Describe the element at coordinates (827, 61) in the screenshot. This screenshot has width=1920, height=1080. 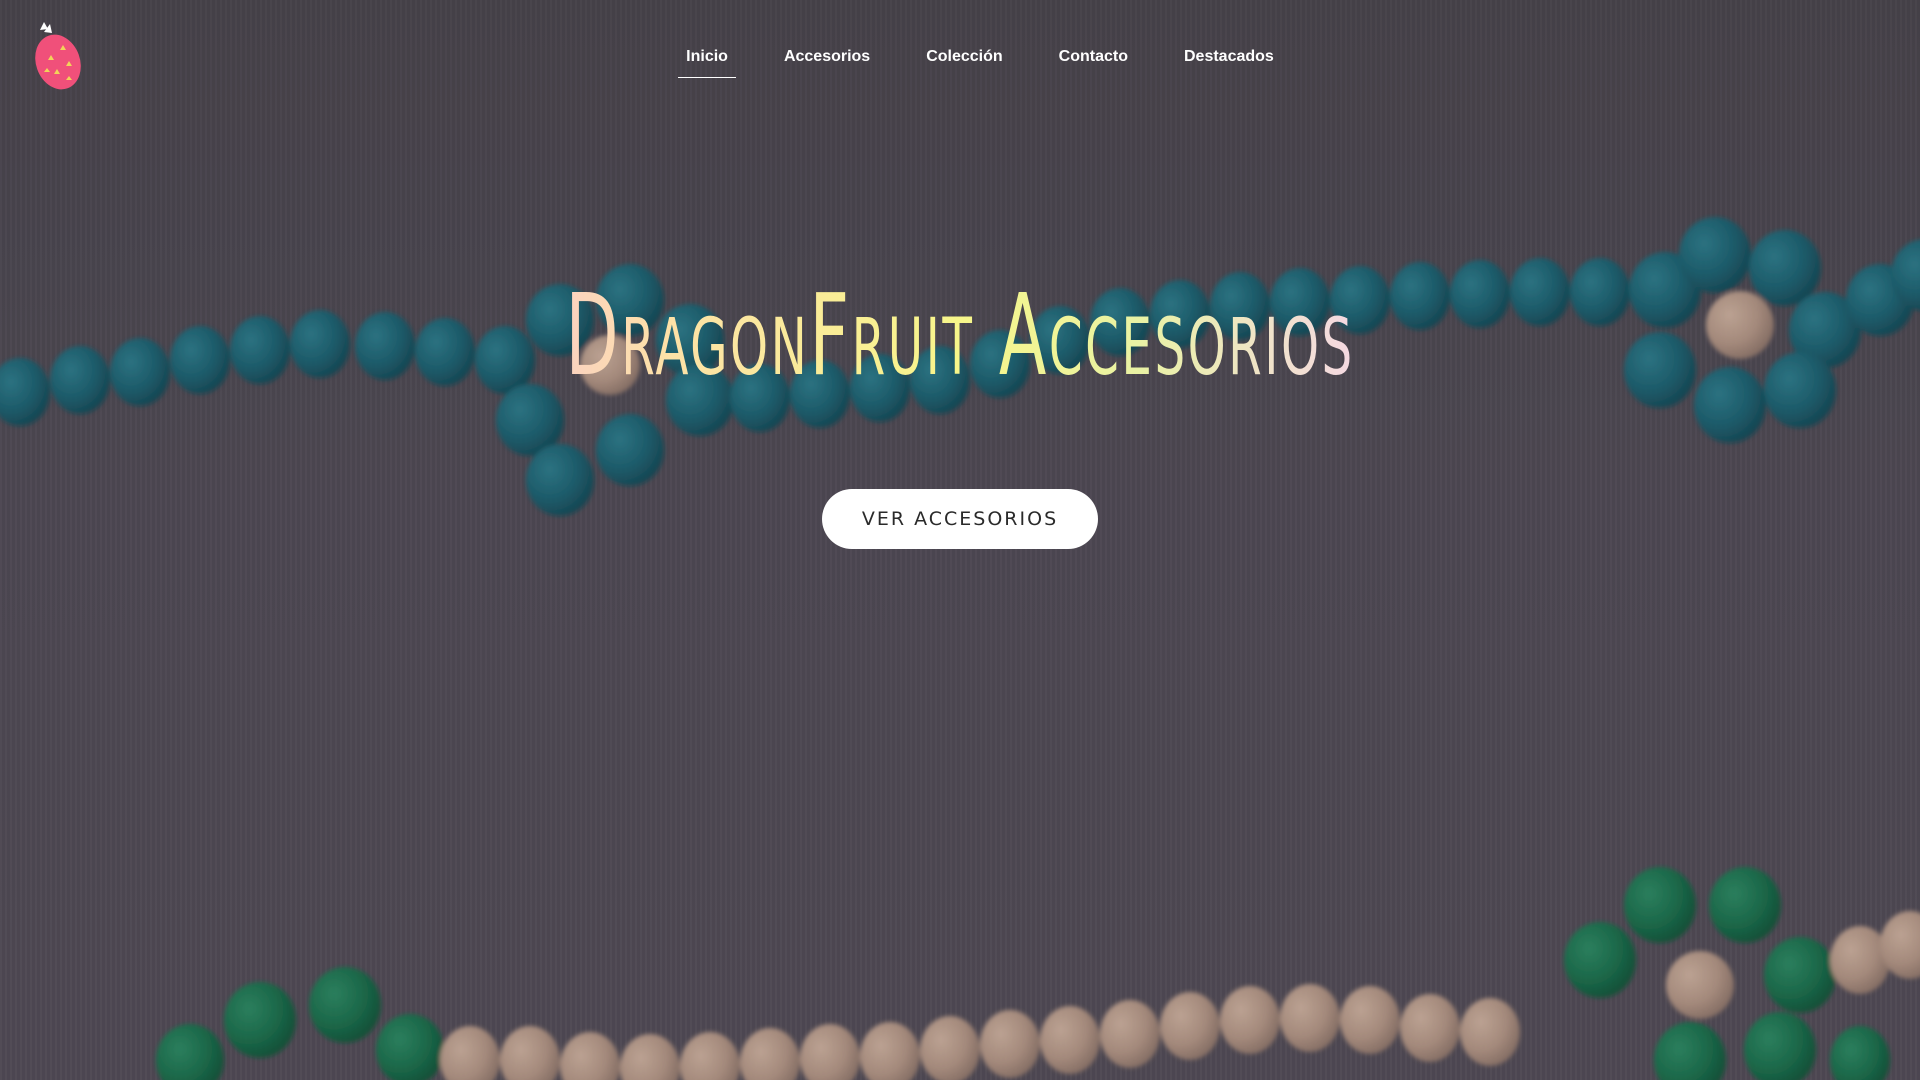
I see `nav-item-accesorios: Accesorios` at that location.